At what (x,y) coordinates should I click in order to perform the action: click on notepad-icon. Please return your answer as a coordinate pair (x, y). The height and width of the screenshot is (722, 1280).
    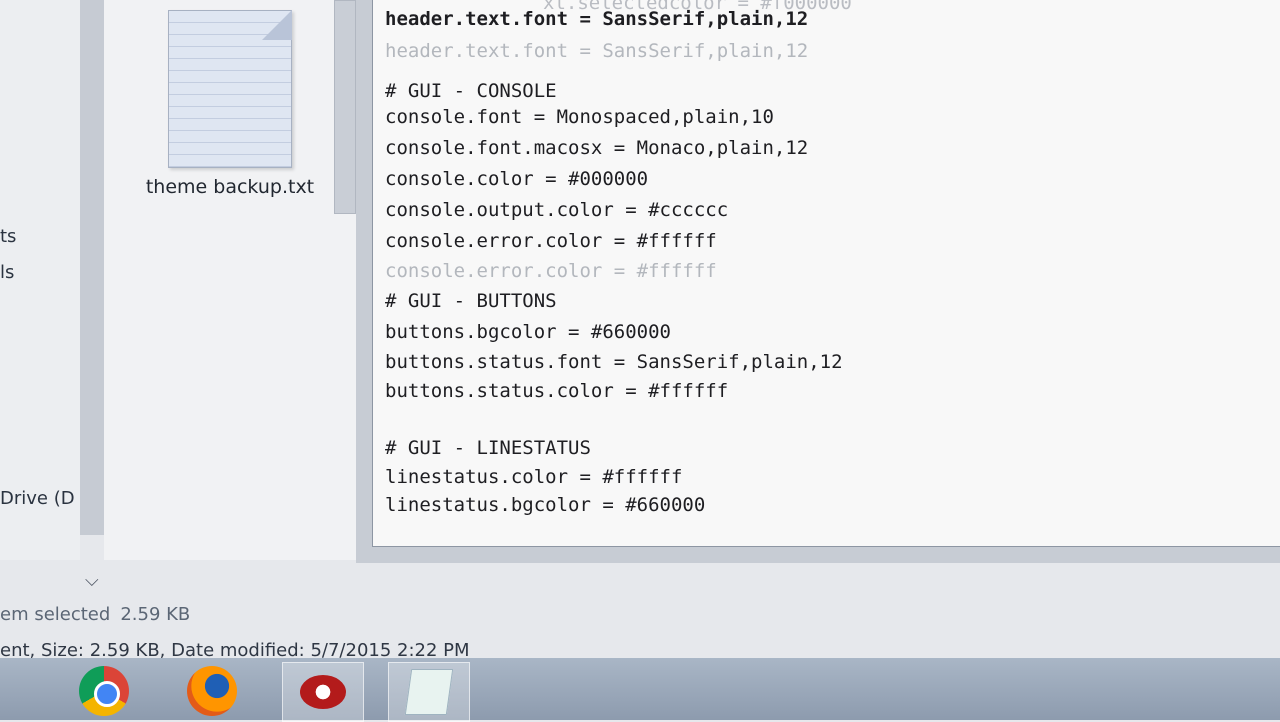
    Looking at the image, I should click on (429, 692).